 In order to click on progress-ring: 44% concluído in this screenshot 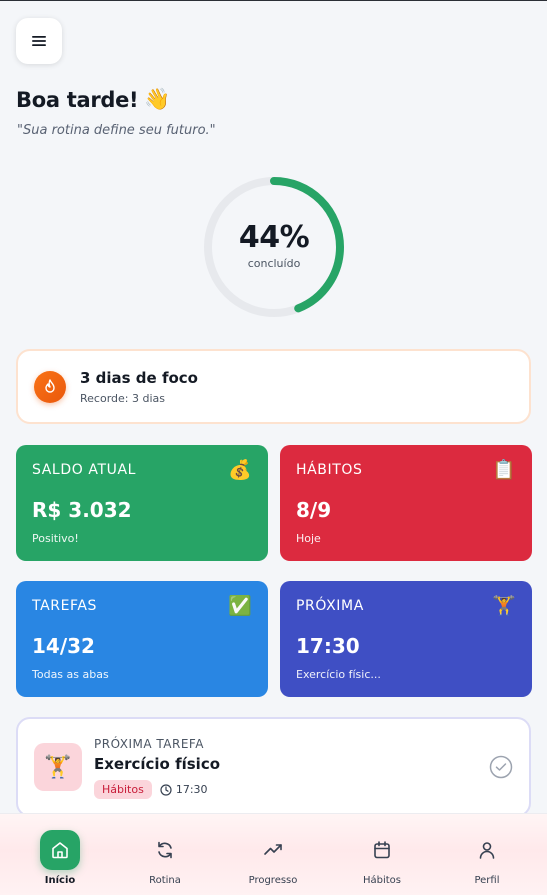, I will do `click(274, 247)`.